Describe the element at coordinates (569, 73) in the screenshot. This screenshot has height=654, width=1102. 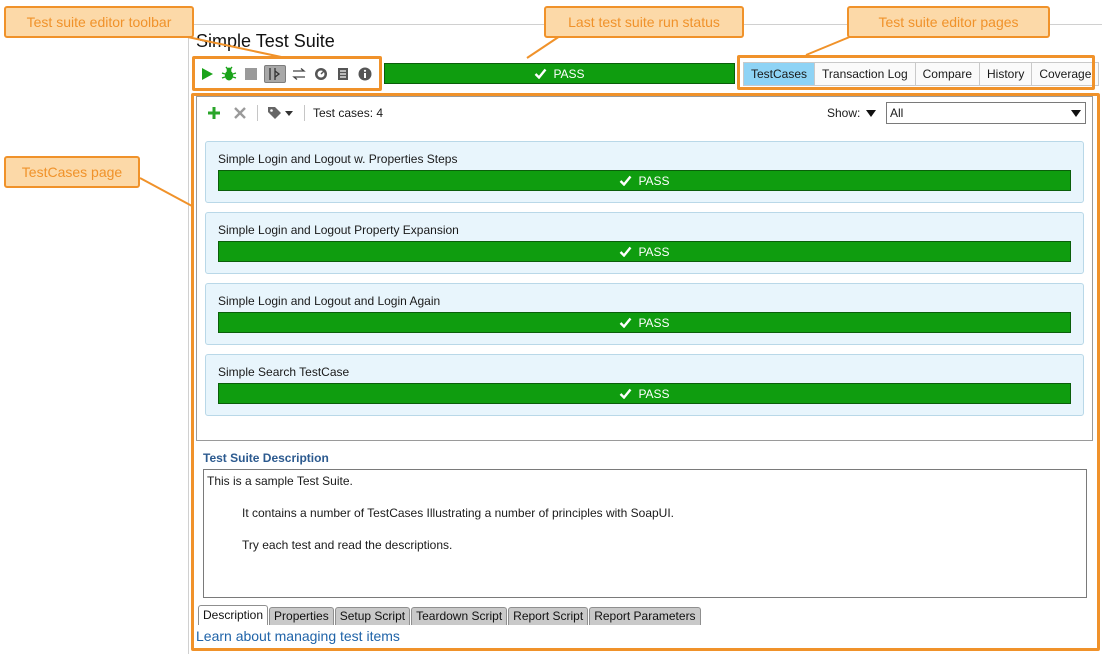
I see `suite-status-label: PASS` at that location.